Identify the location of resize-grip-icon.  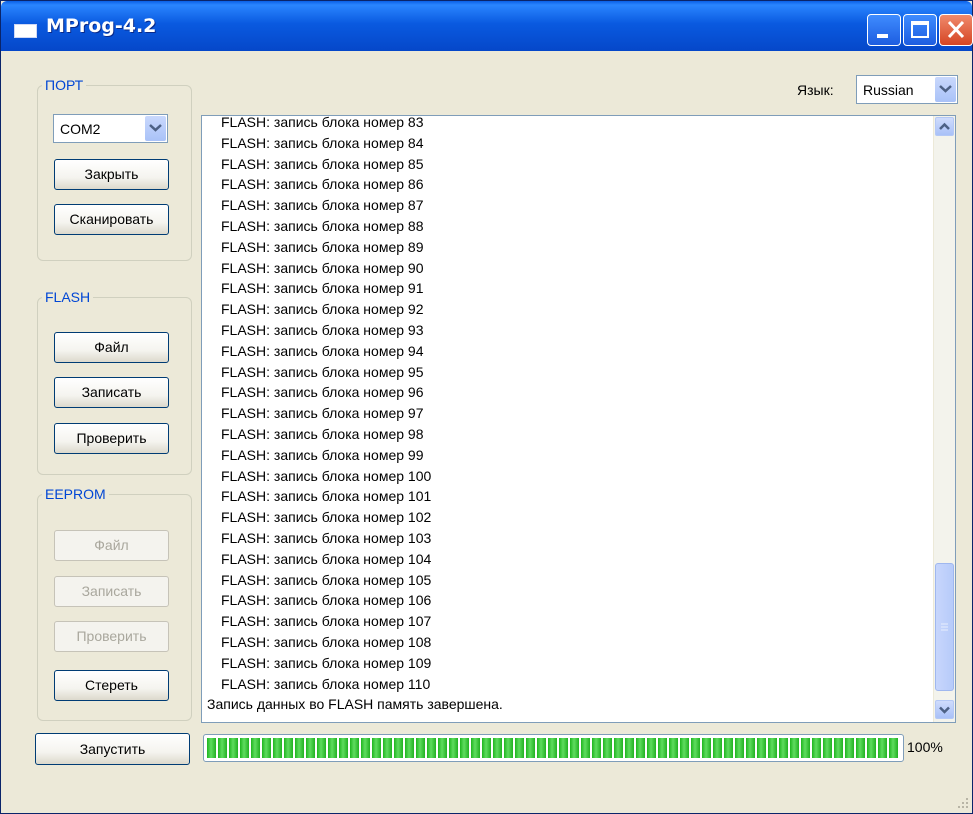
(963, 803).